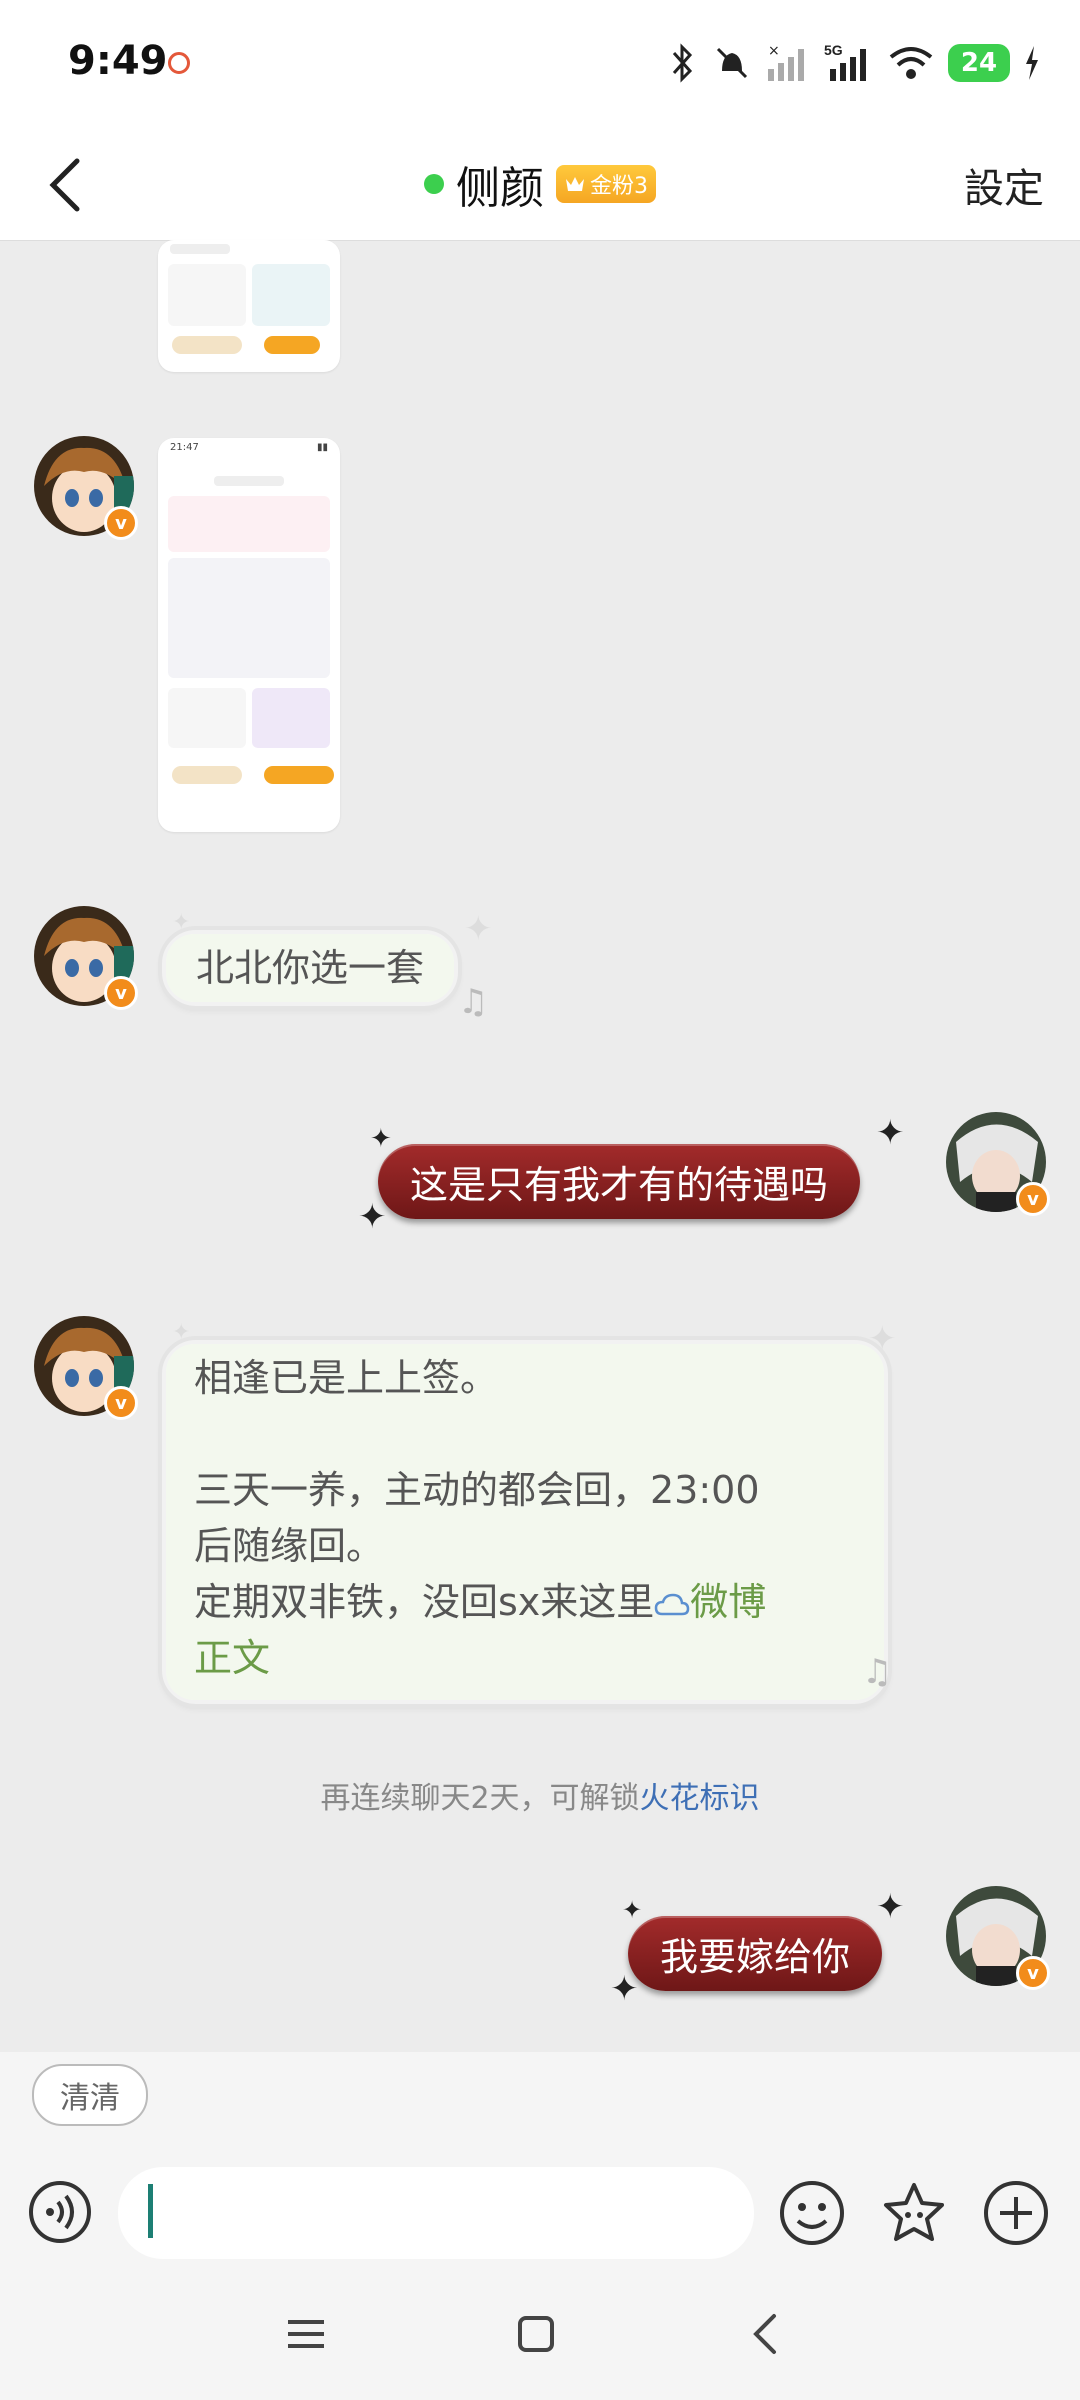 This screenshot has height=2400, width=1080. Describe the element at coordinates (700, 1798) in the screenshot. I see `spark-badge-link: 火花标识` at that location.